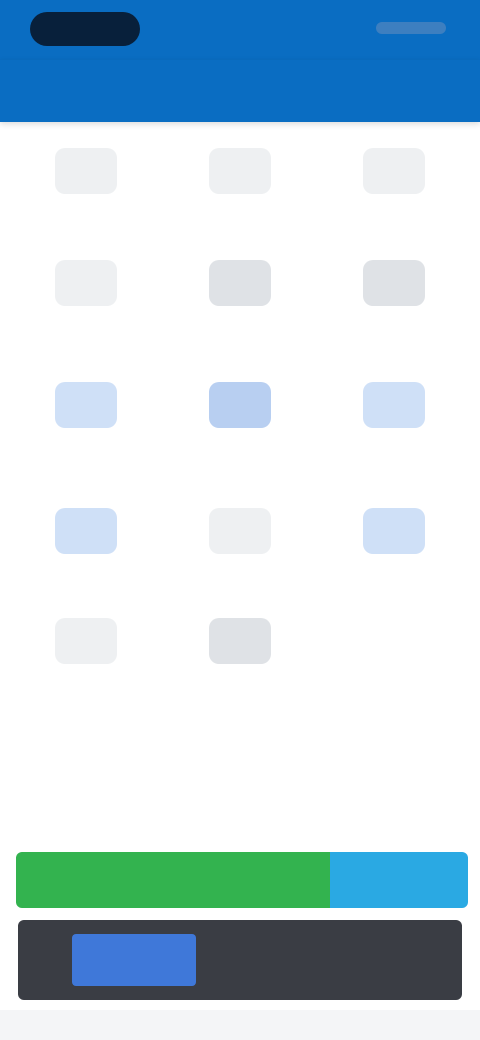  Describe the element at coordinates (394, 405) in the screenshot. I see `tag-icon` at that location.